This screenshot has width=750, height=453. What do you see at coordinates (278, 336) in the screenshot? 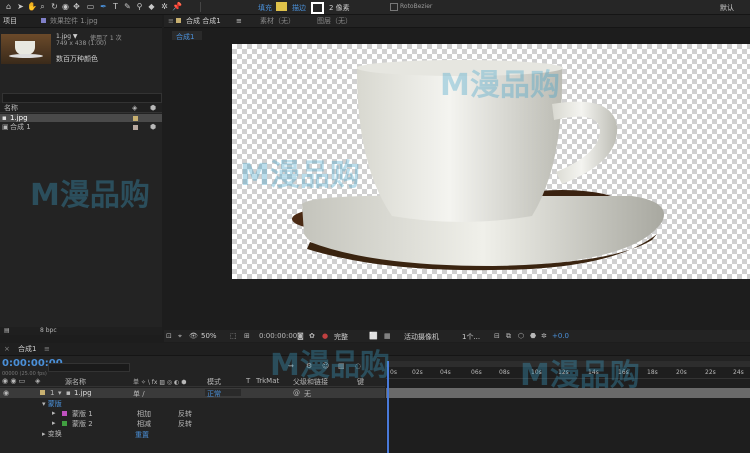
I see `comp-timecode: 0:00:00:00` at bounding box center [278, 336].